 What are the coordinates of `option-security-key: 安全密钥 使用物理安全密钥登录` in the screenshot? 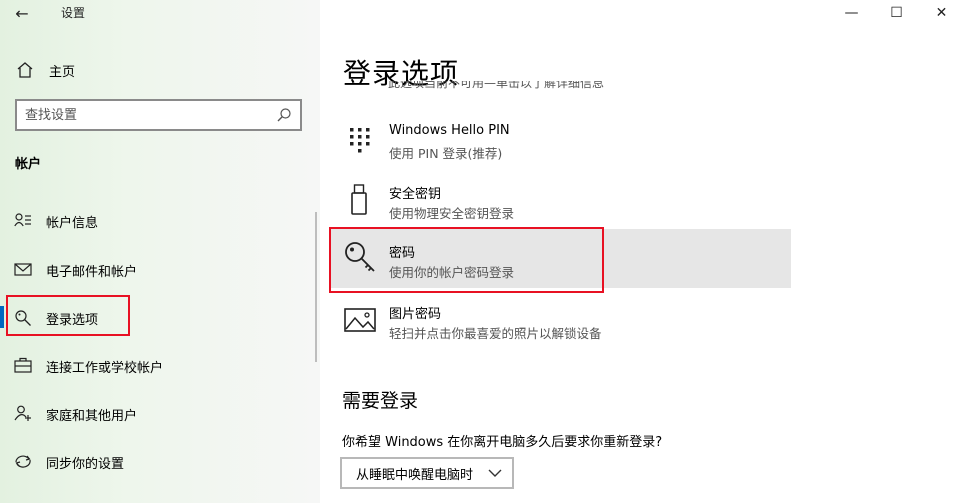 It's located at (560, 200).